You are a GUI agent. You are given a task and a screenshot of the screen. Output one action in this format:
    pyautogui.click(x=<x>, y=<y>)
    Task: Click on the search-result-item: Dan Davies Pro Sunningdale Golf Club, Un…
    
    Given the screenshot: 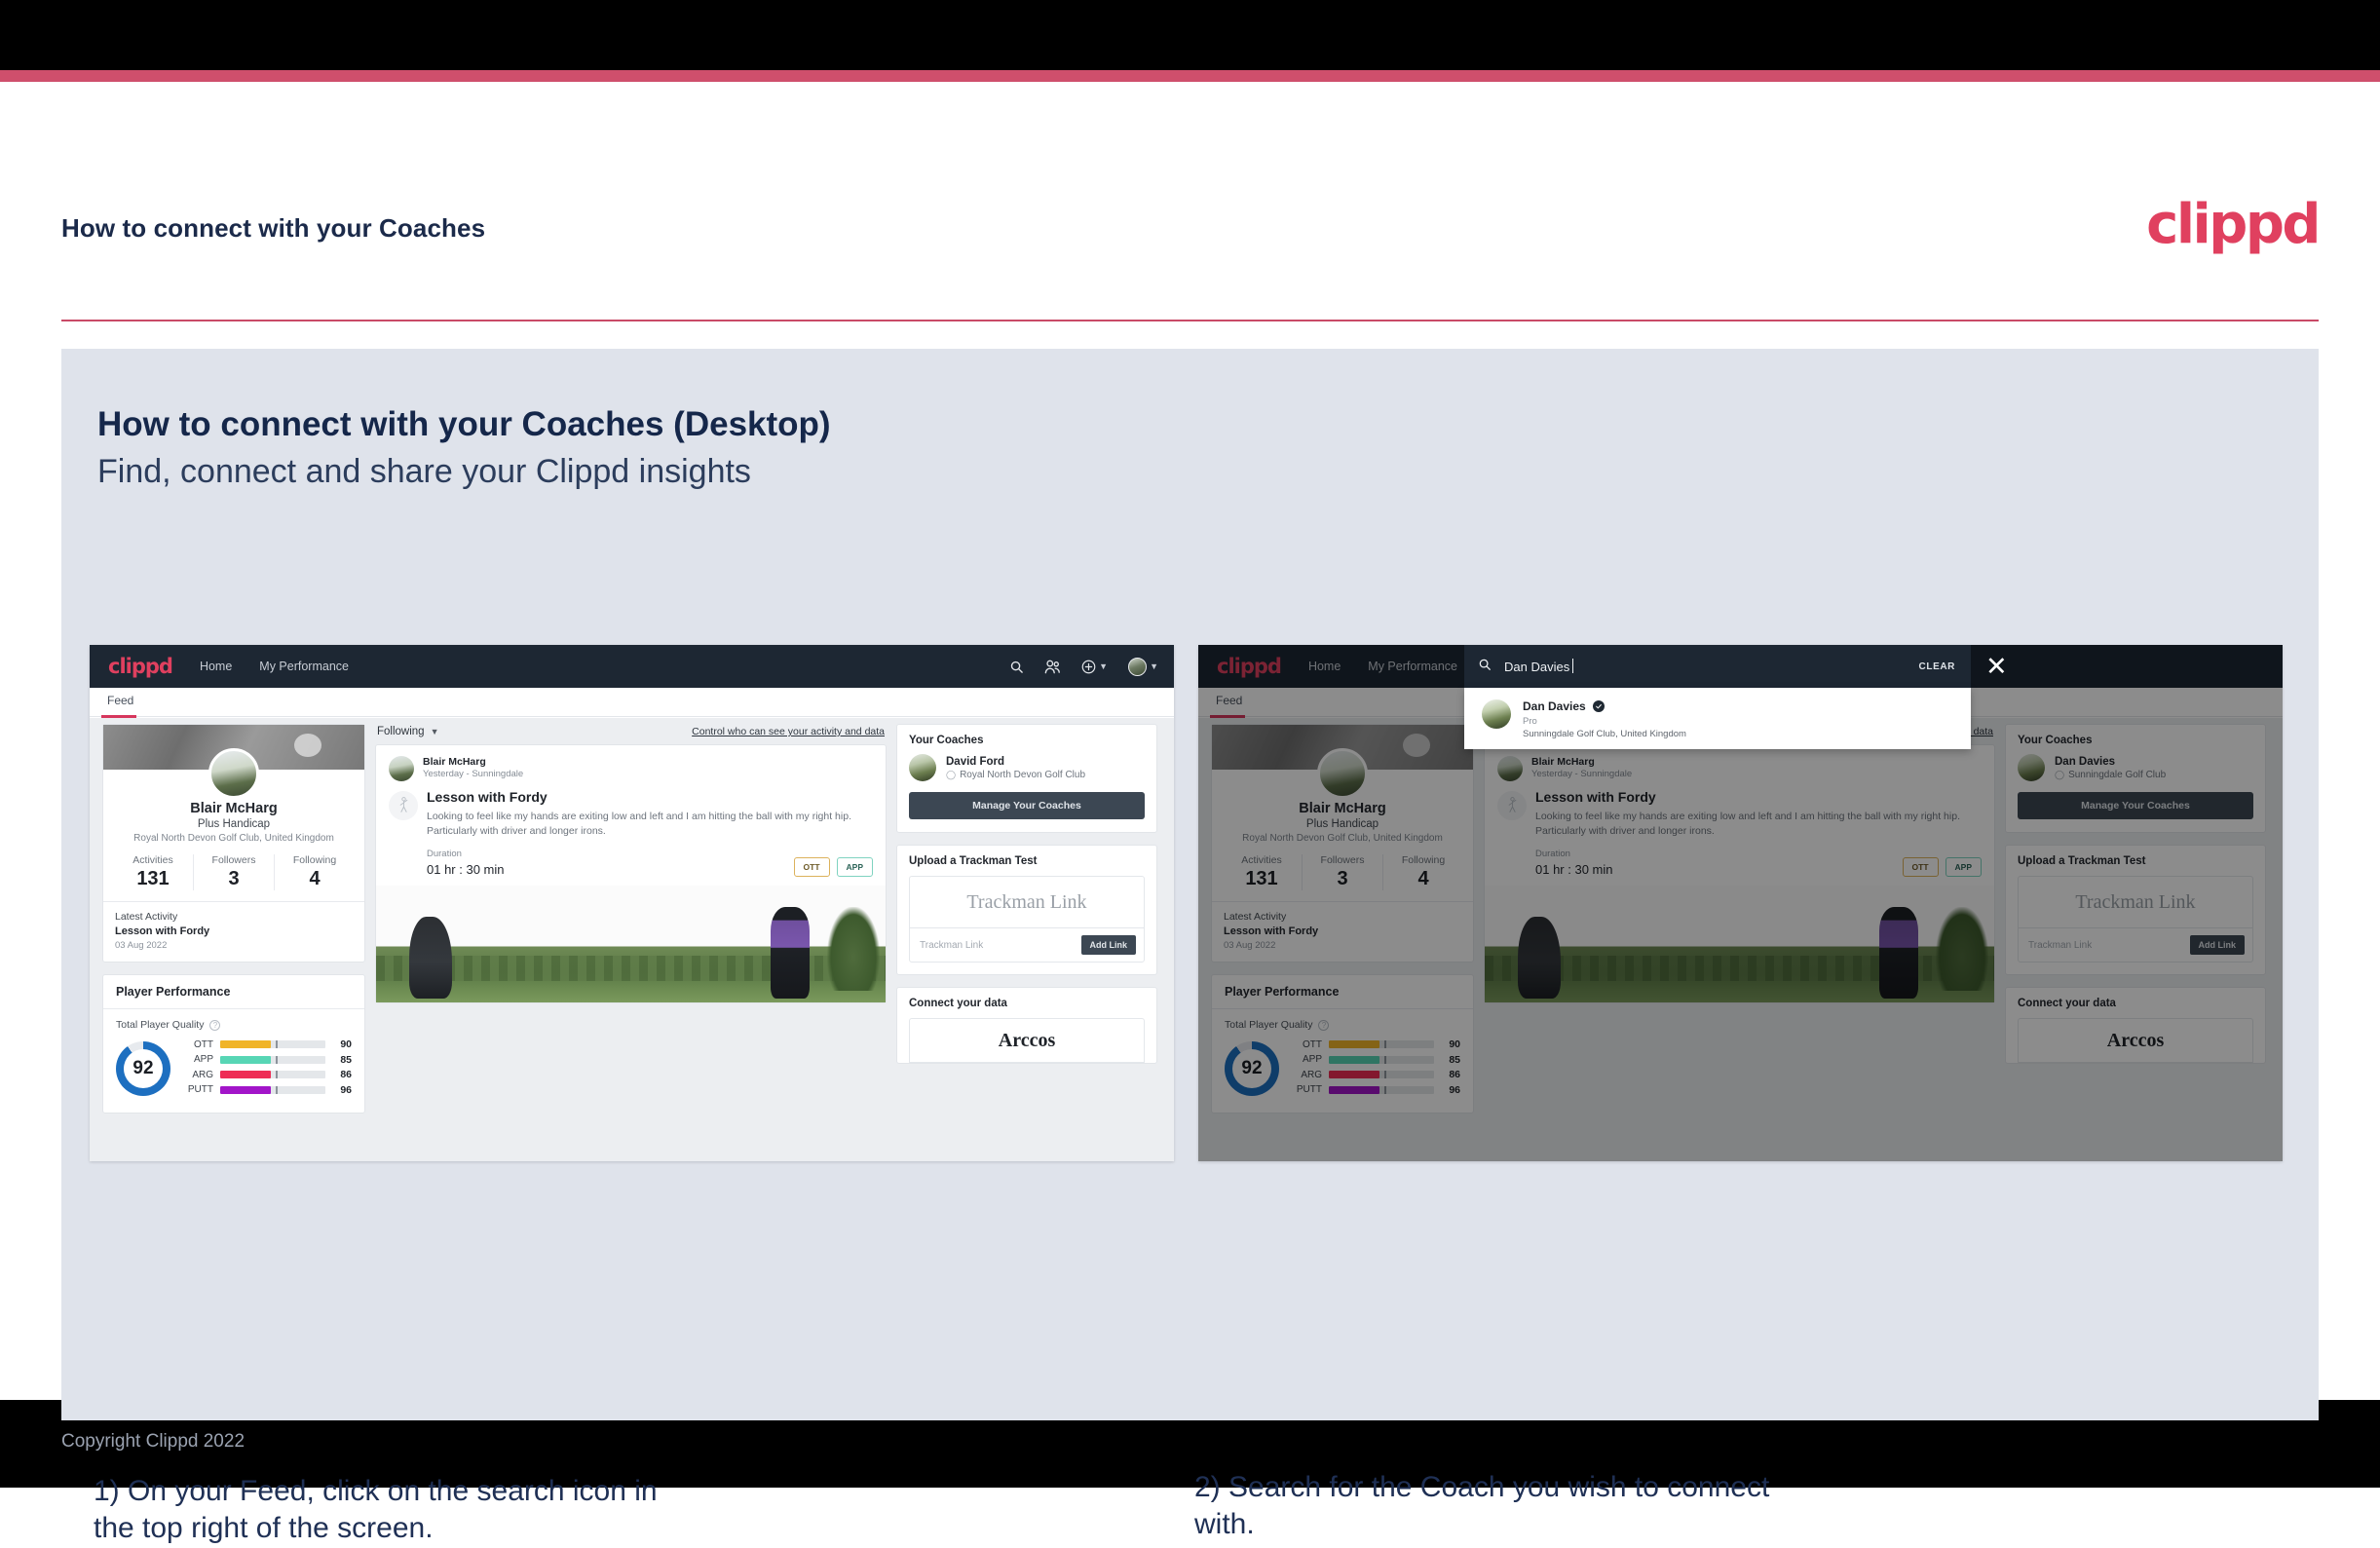 What is the action you would take?
    pyautogui.click(x=1717, y=719)
    